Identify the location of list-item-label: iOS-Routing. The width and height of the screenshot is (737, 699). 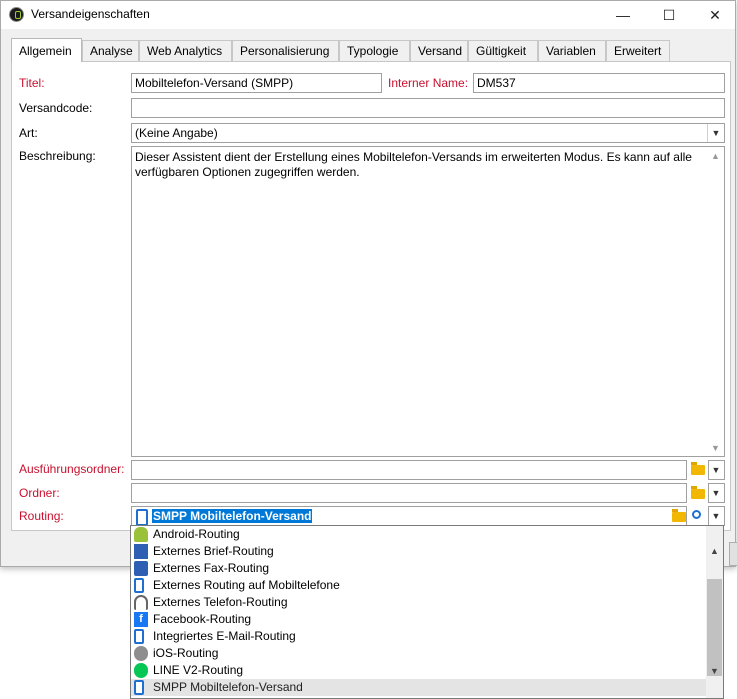
(186, 653).